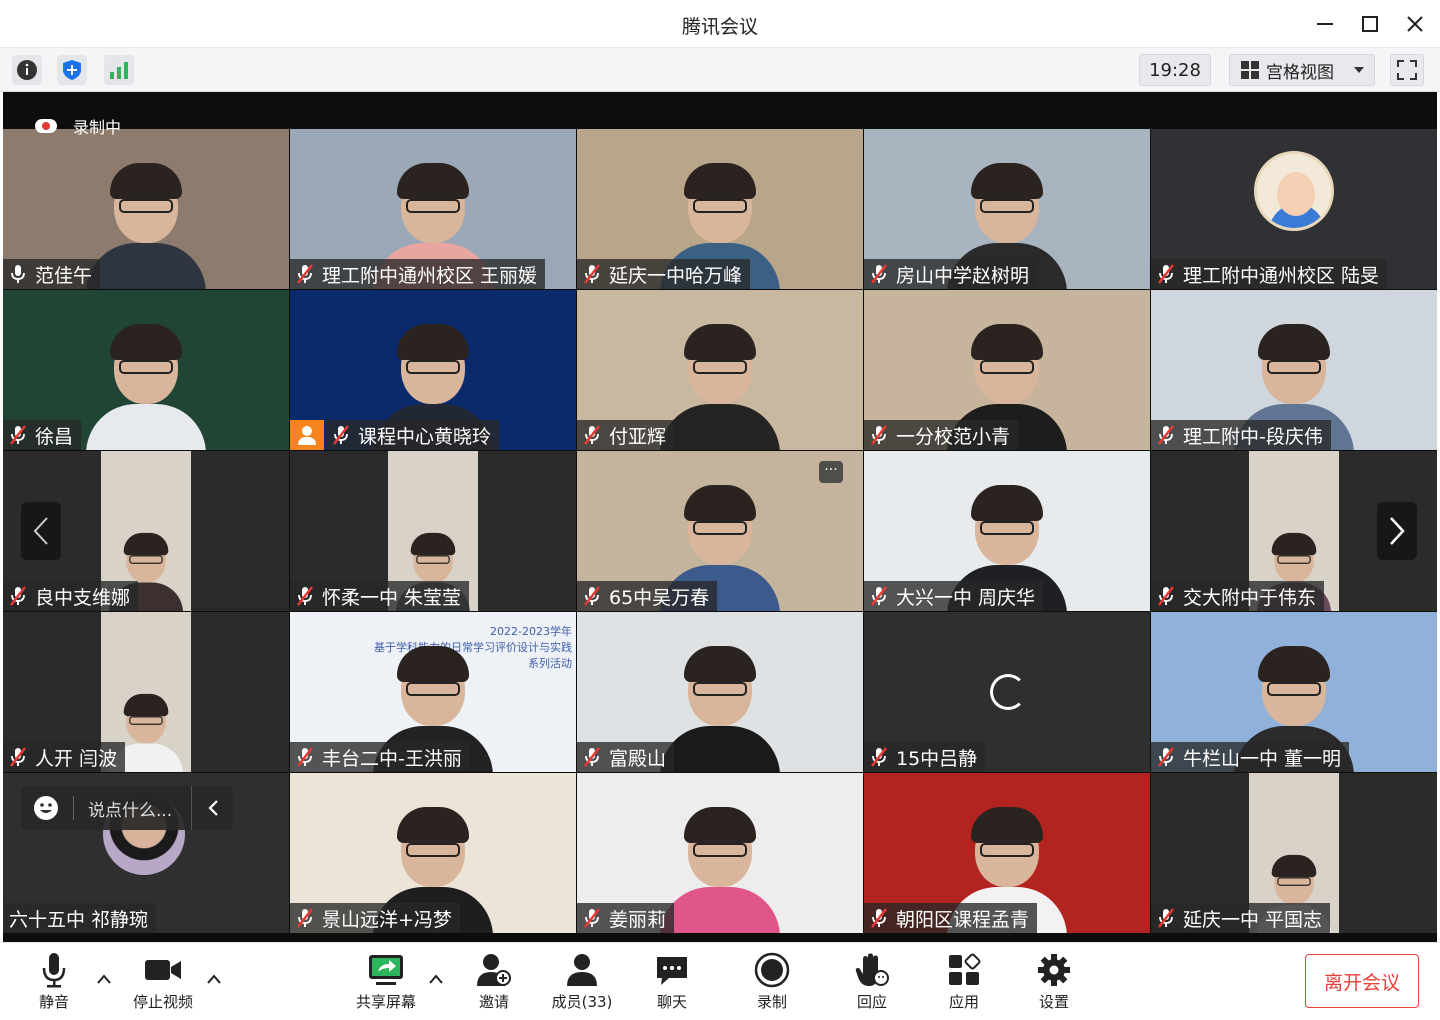  I want to click on apps-label: 应用, so click(963, 1002).